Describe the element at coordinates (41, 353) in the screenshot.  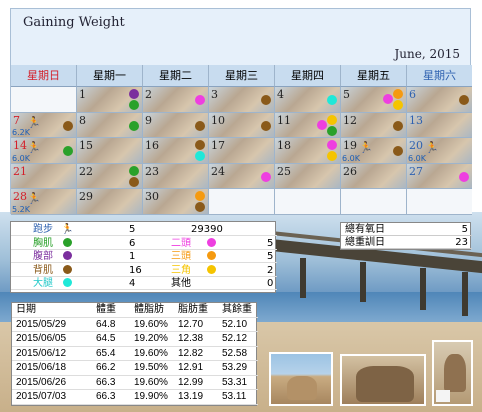
I see `table-cell: 2015/06/12` at that location.